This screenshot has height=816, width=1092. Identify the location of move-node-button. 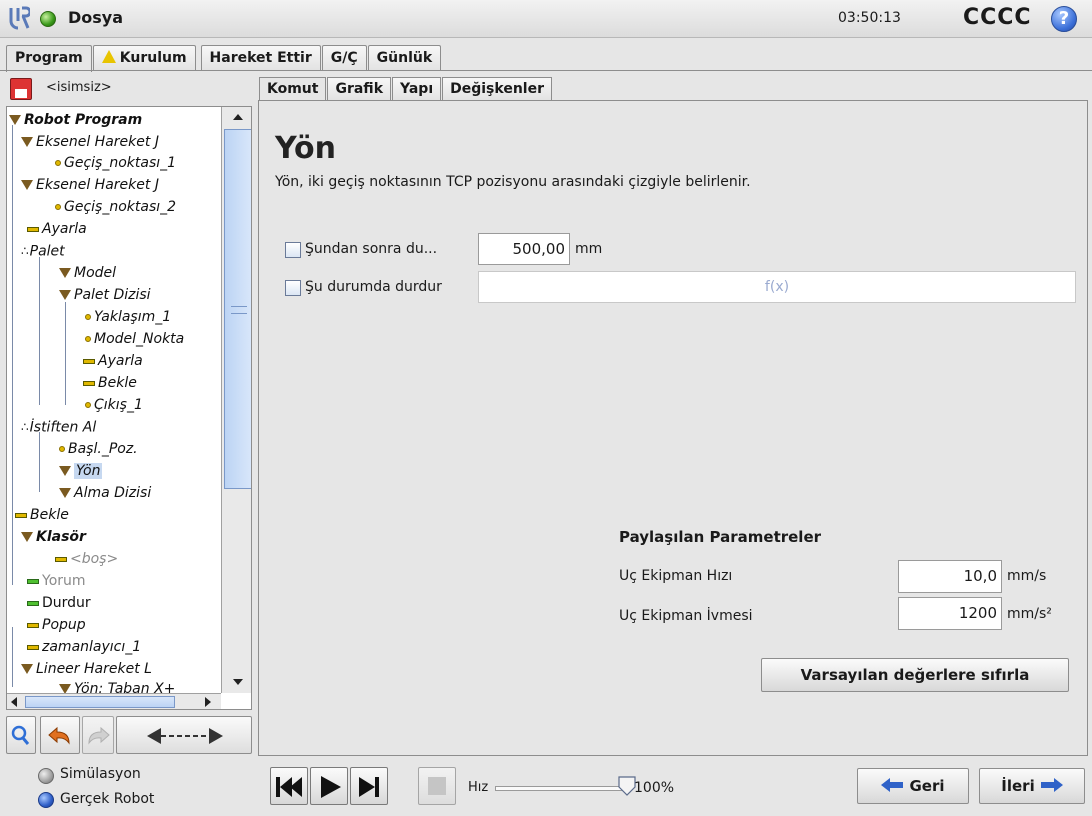
(184, 735).